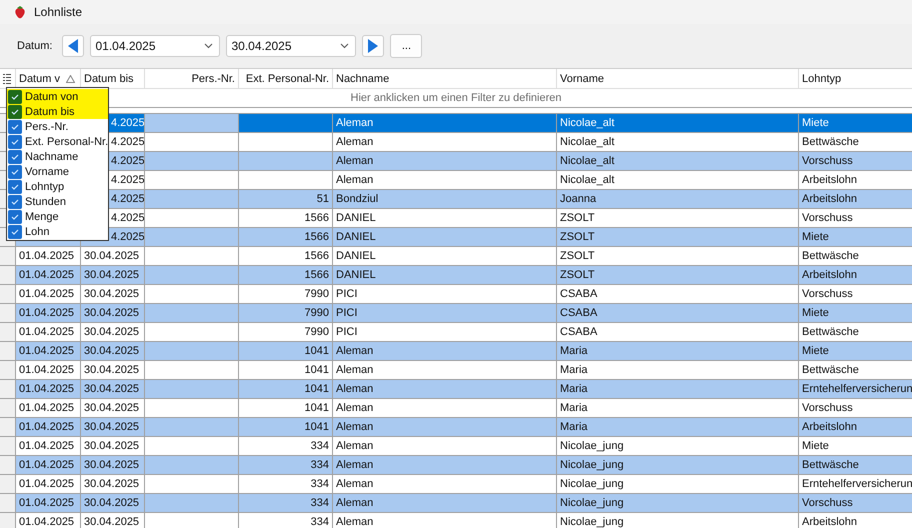 Image resolution: width=912 pixels, height=528 pixels. Describe the element at coordinates (456, 427) in the screenshot. I see `table-row: 01.04.2025 30.04.2025 1041 Aleman Maria Arbeitslohn` at that location.